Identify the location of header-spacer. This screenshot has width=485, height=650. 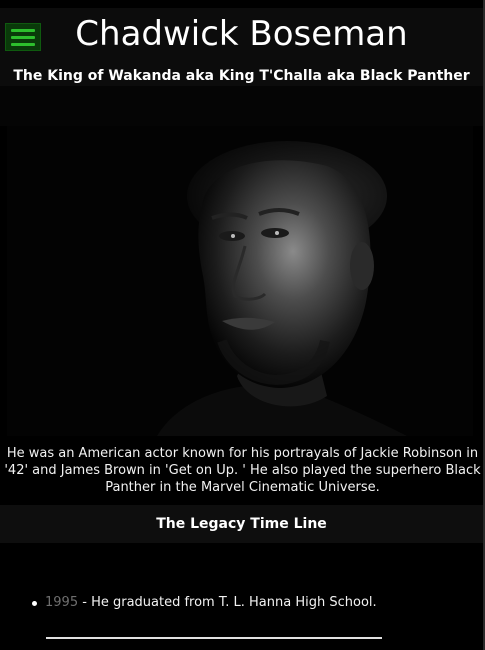
(241, 106).